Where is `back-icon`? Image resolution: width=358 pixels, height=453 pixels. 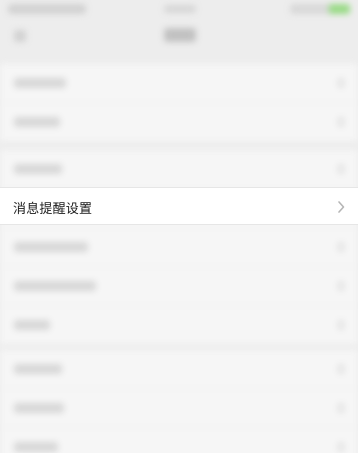
back-icon is located at coordinates (20, 36).